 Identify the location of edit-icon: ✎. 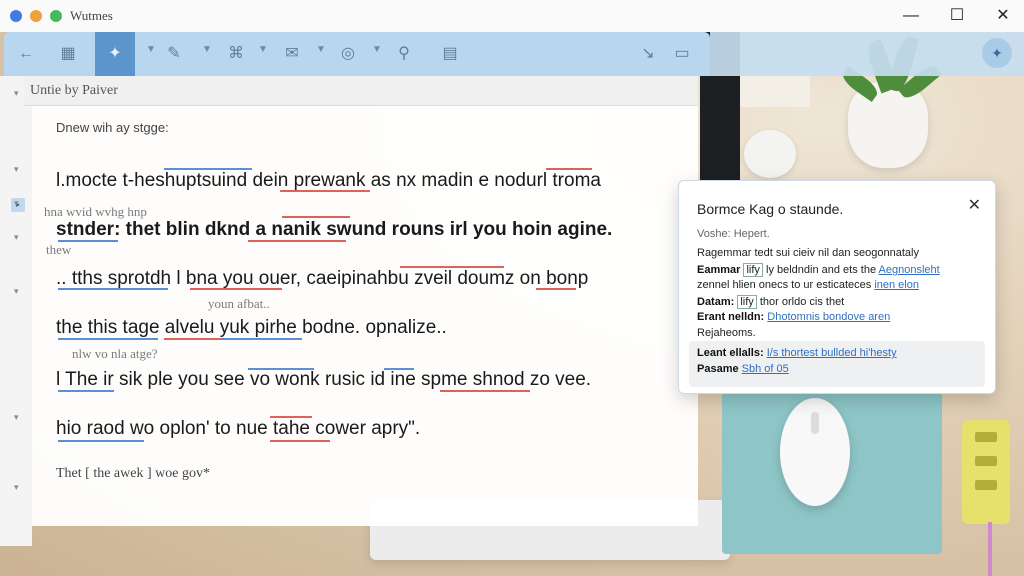
(174, 54).